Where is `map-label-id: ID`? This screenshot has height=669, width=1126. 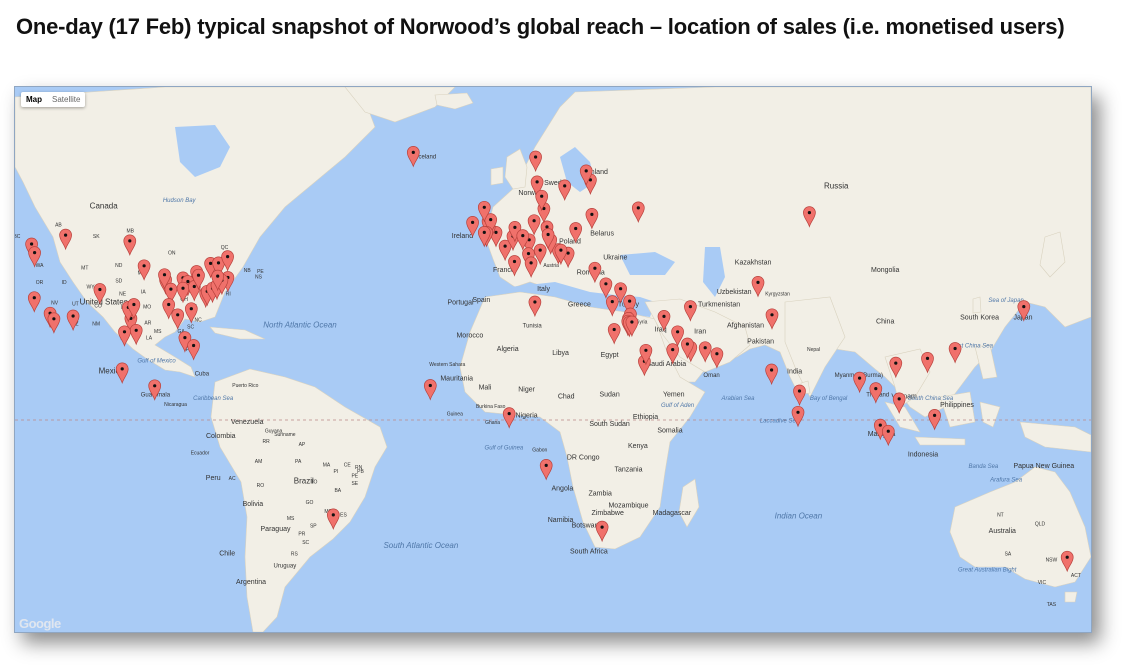
map-label-id: ID is located at coordinates (64, 283).